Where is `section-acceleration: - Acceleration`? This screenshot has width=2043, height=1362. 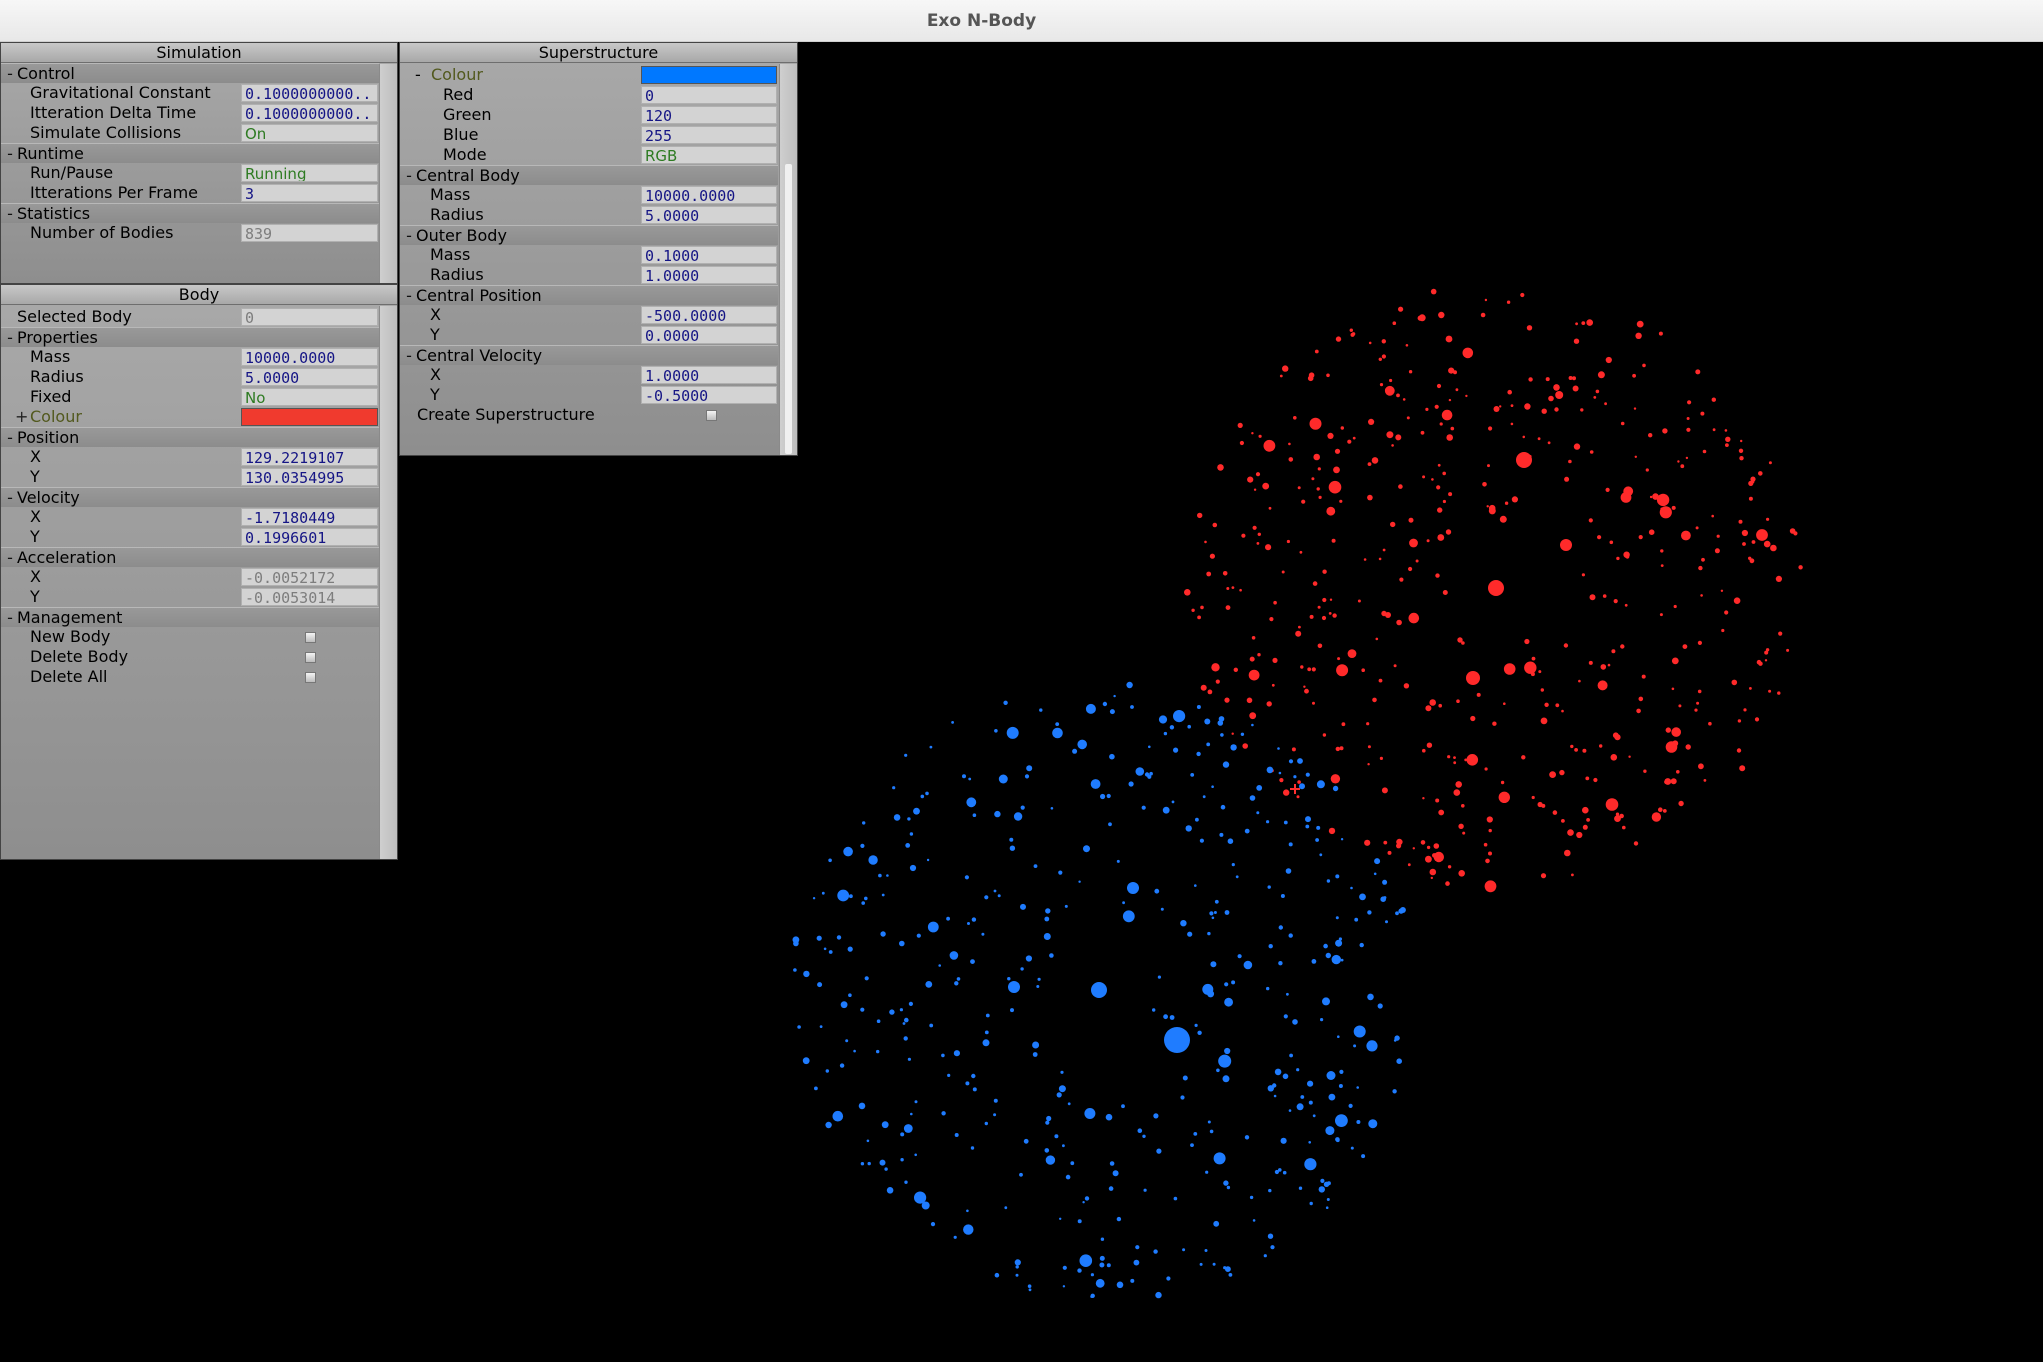
section-acceleration: - Acceleration is located at coordinates (190, 557).